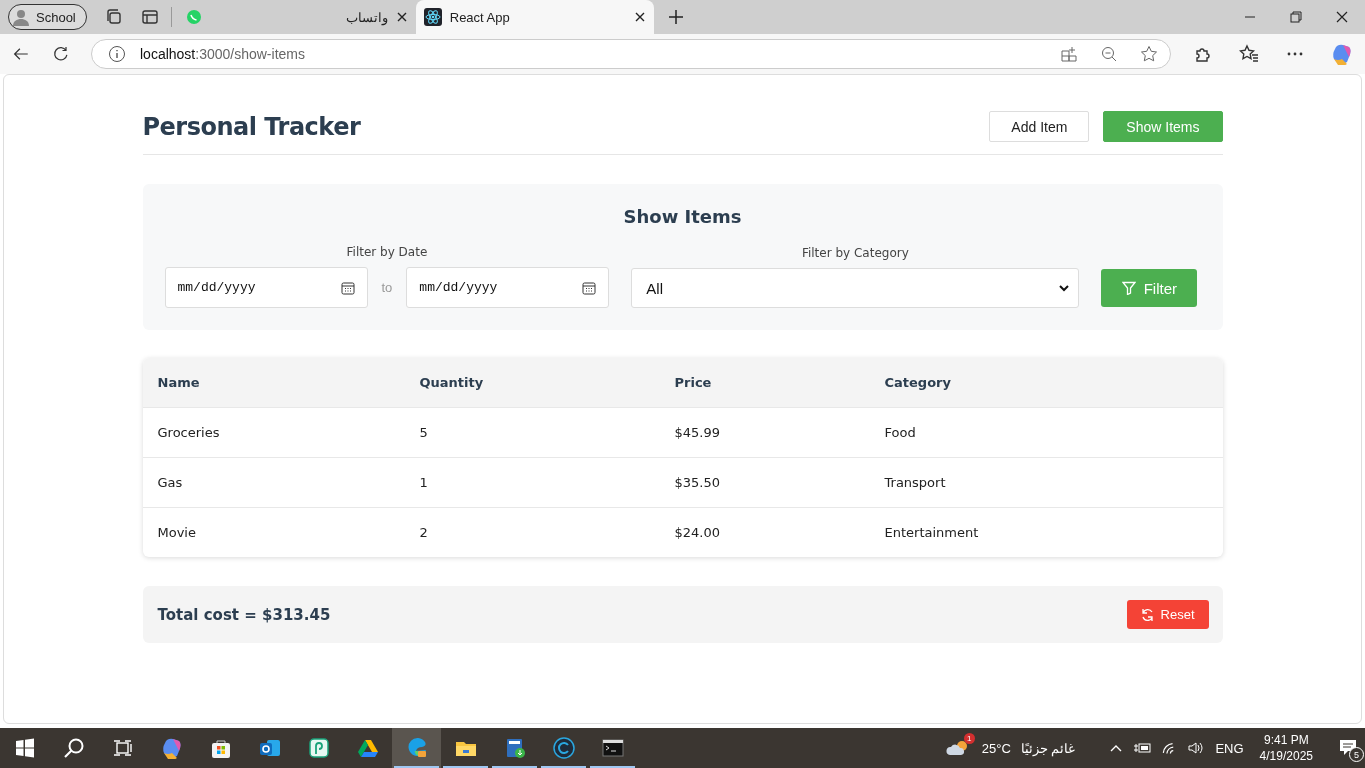  I want to click on table-cell-text: $45.99, so click(697, 432).